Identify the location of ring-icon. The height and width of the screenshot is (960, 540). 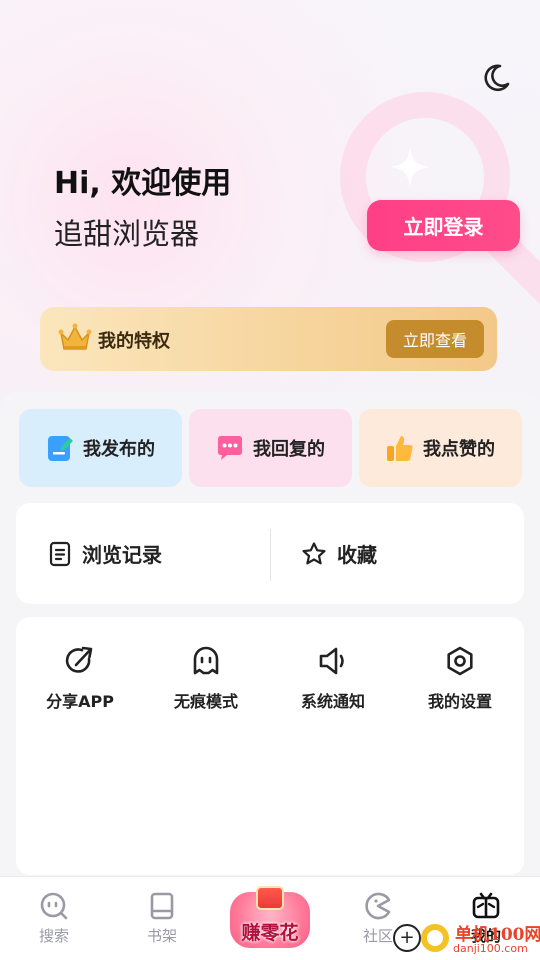
(435, 938).